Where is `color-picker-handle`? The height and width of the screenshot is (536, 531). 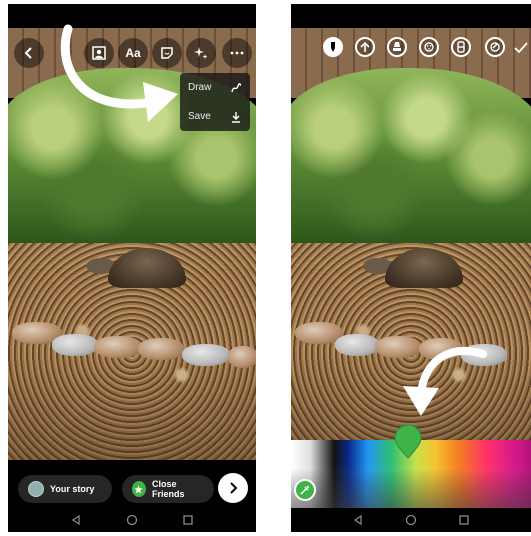 color-picker-handle is located at coordinates (408, 442).